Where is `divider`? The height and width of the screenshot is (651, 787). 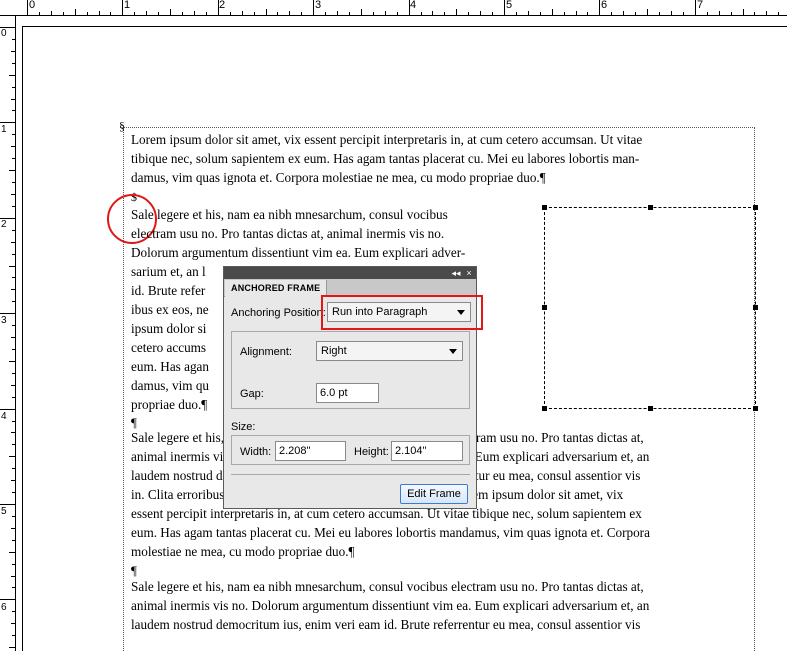 divider is located at coordinates (350, 474).